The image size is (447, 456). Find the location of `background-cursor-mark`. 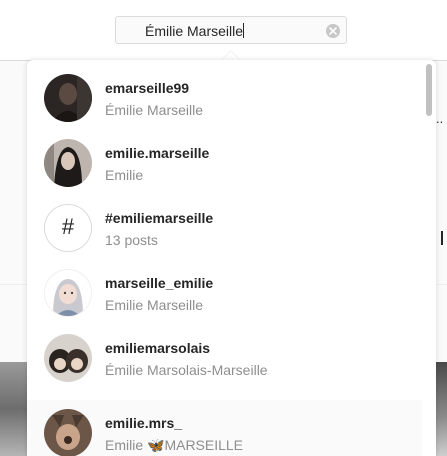

background-cursor-mark is located at coordinates (442, 238).